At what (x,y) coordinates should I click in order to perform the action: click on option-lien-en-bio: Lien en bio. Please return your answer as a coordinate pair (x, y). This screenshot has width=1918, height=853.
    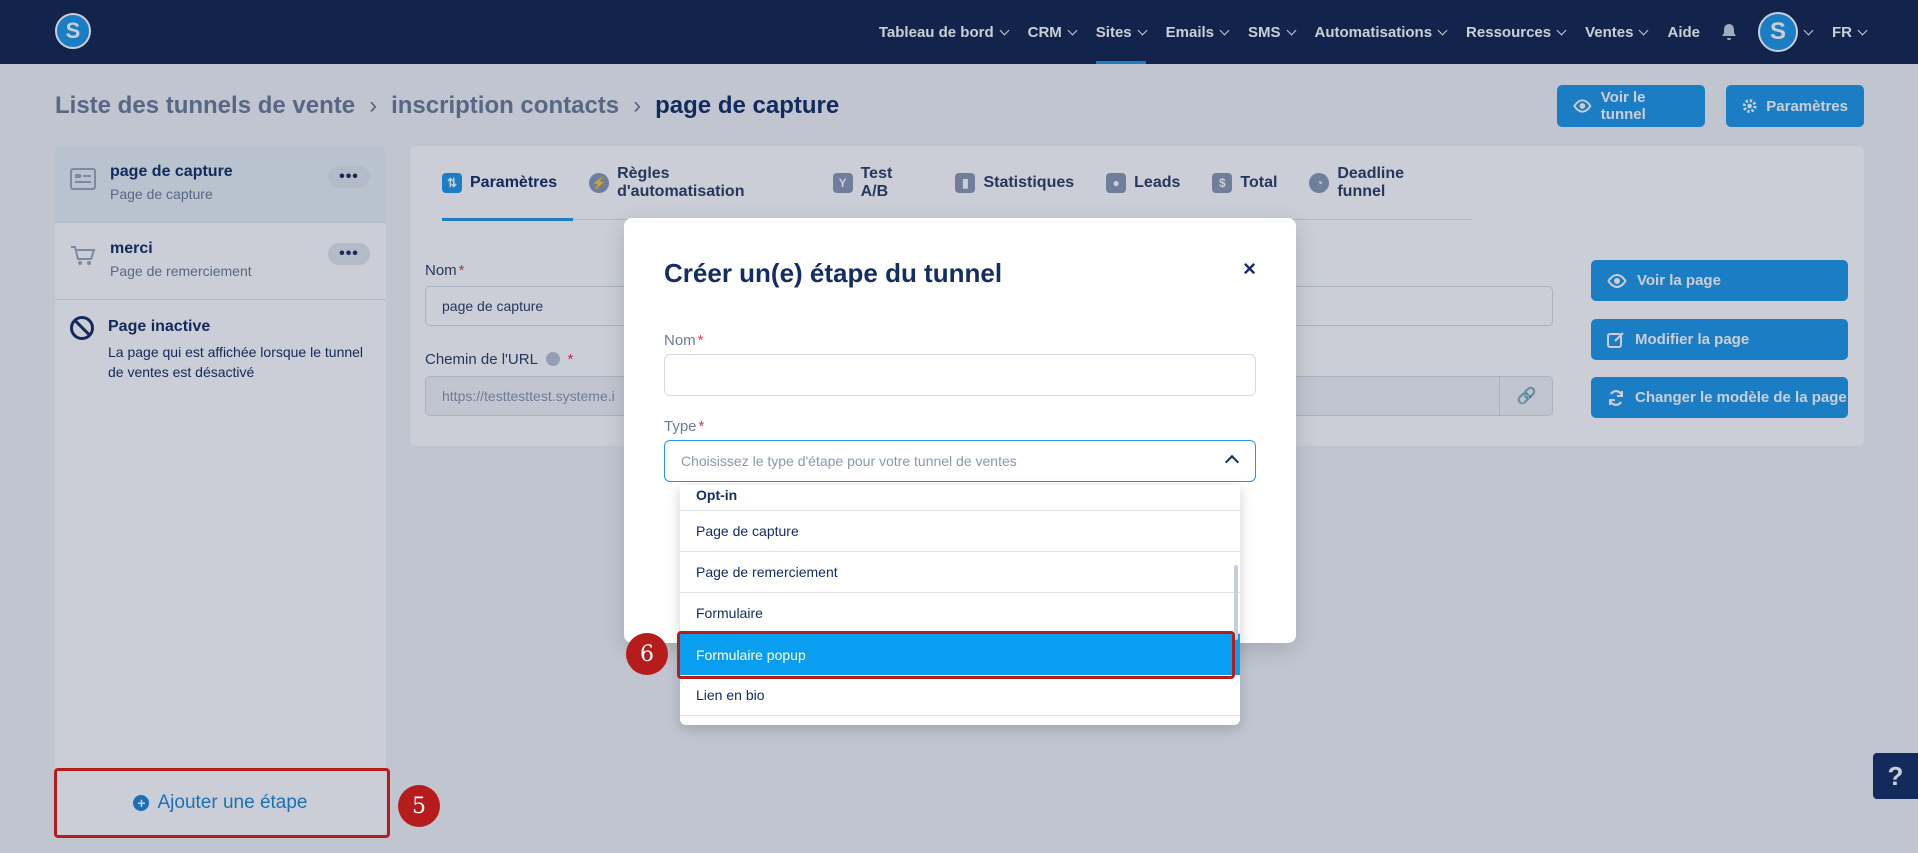
    Looking at the image, I should click on (960, 695).